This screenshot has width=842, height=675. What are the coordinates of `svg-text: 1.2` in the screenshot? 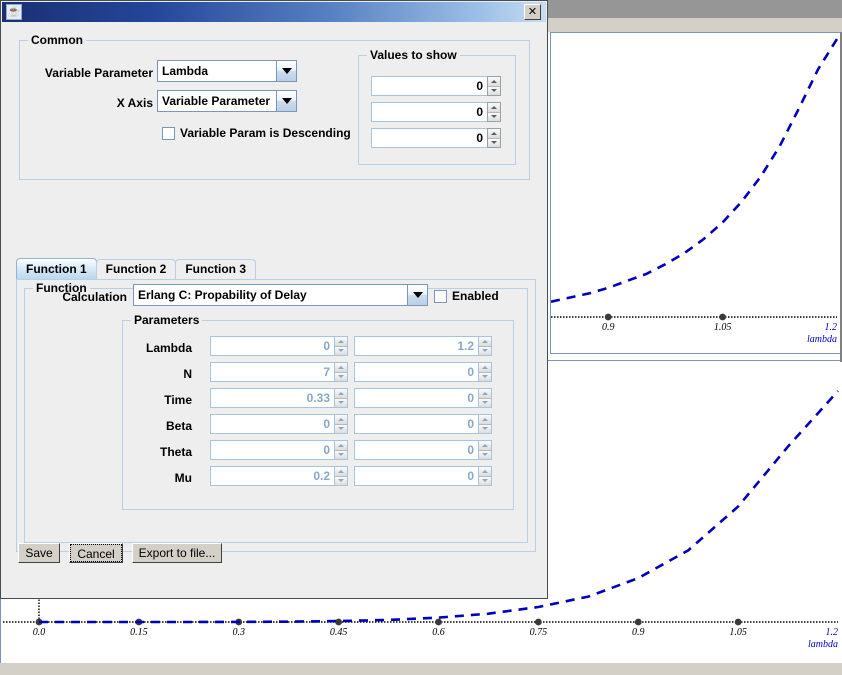 It's located at (832, 632).